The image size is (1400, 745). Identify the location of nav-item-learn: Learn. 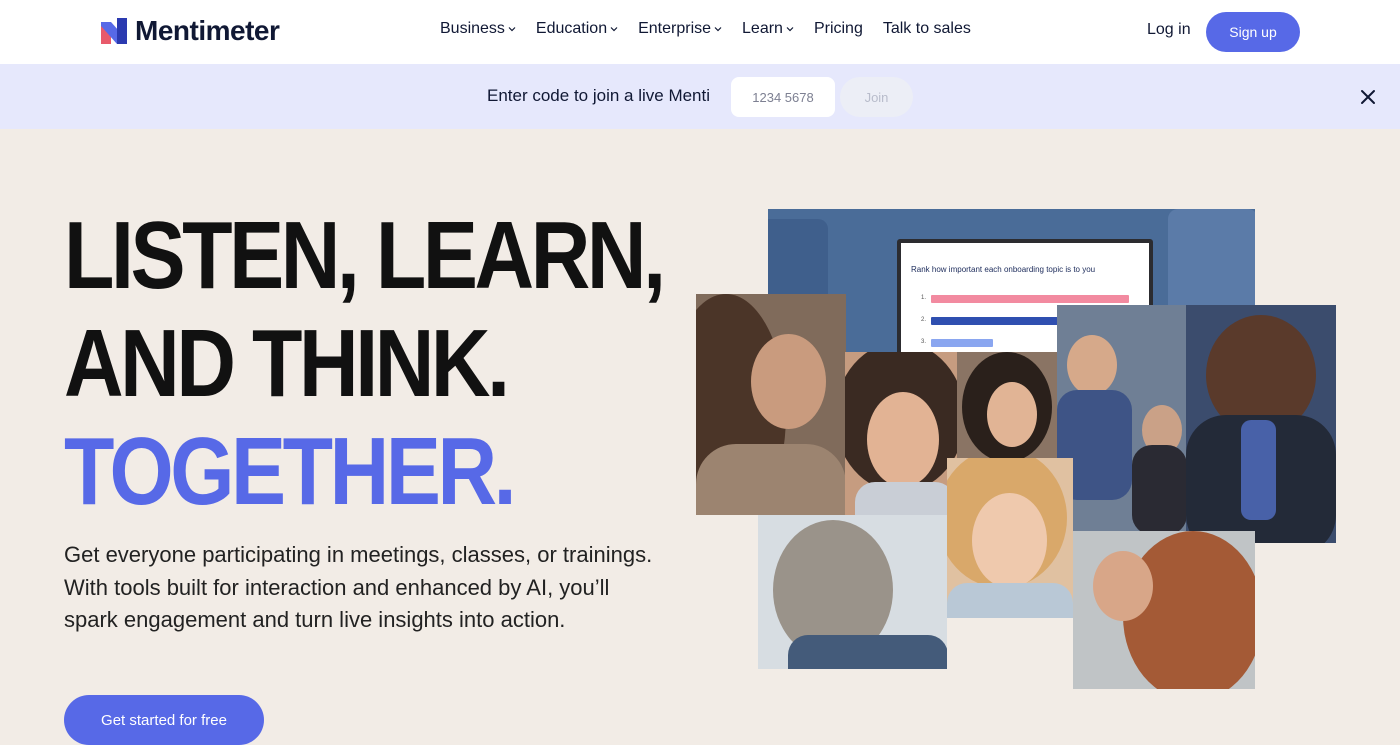
(768, 29).